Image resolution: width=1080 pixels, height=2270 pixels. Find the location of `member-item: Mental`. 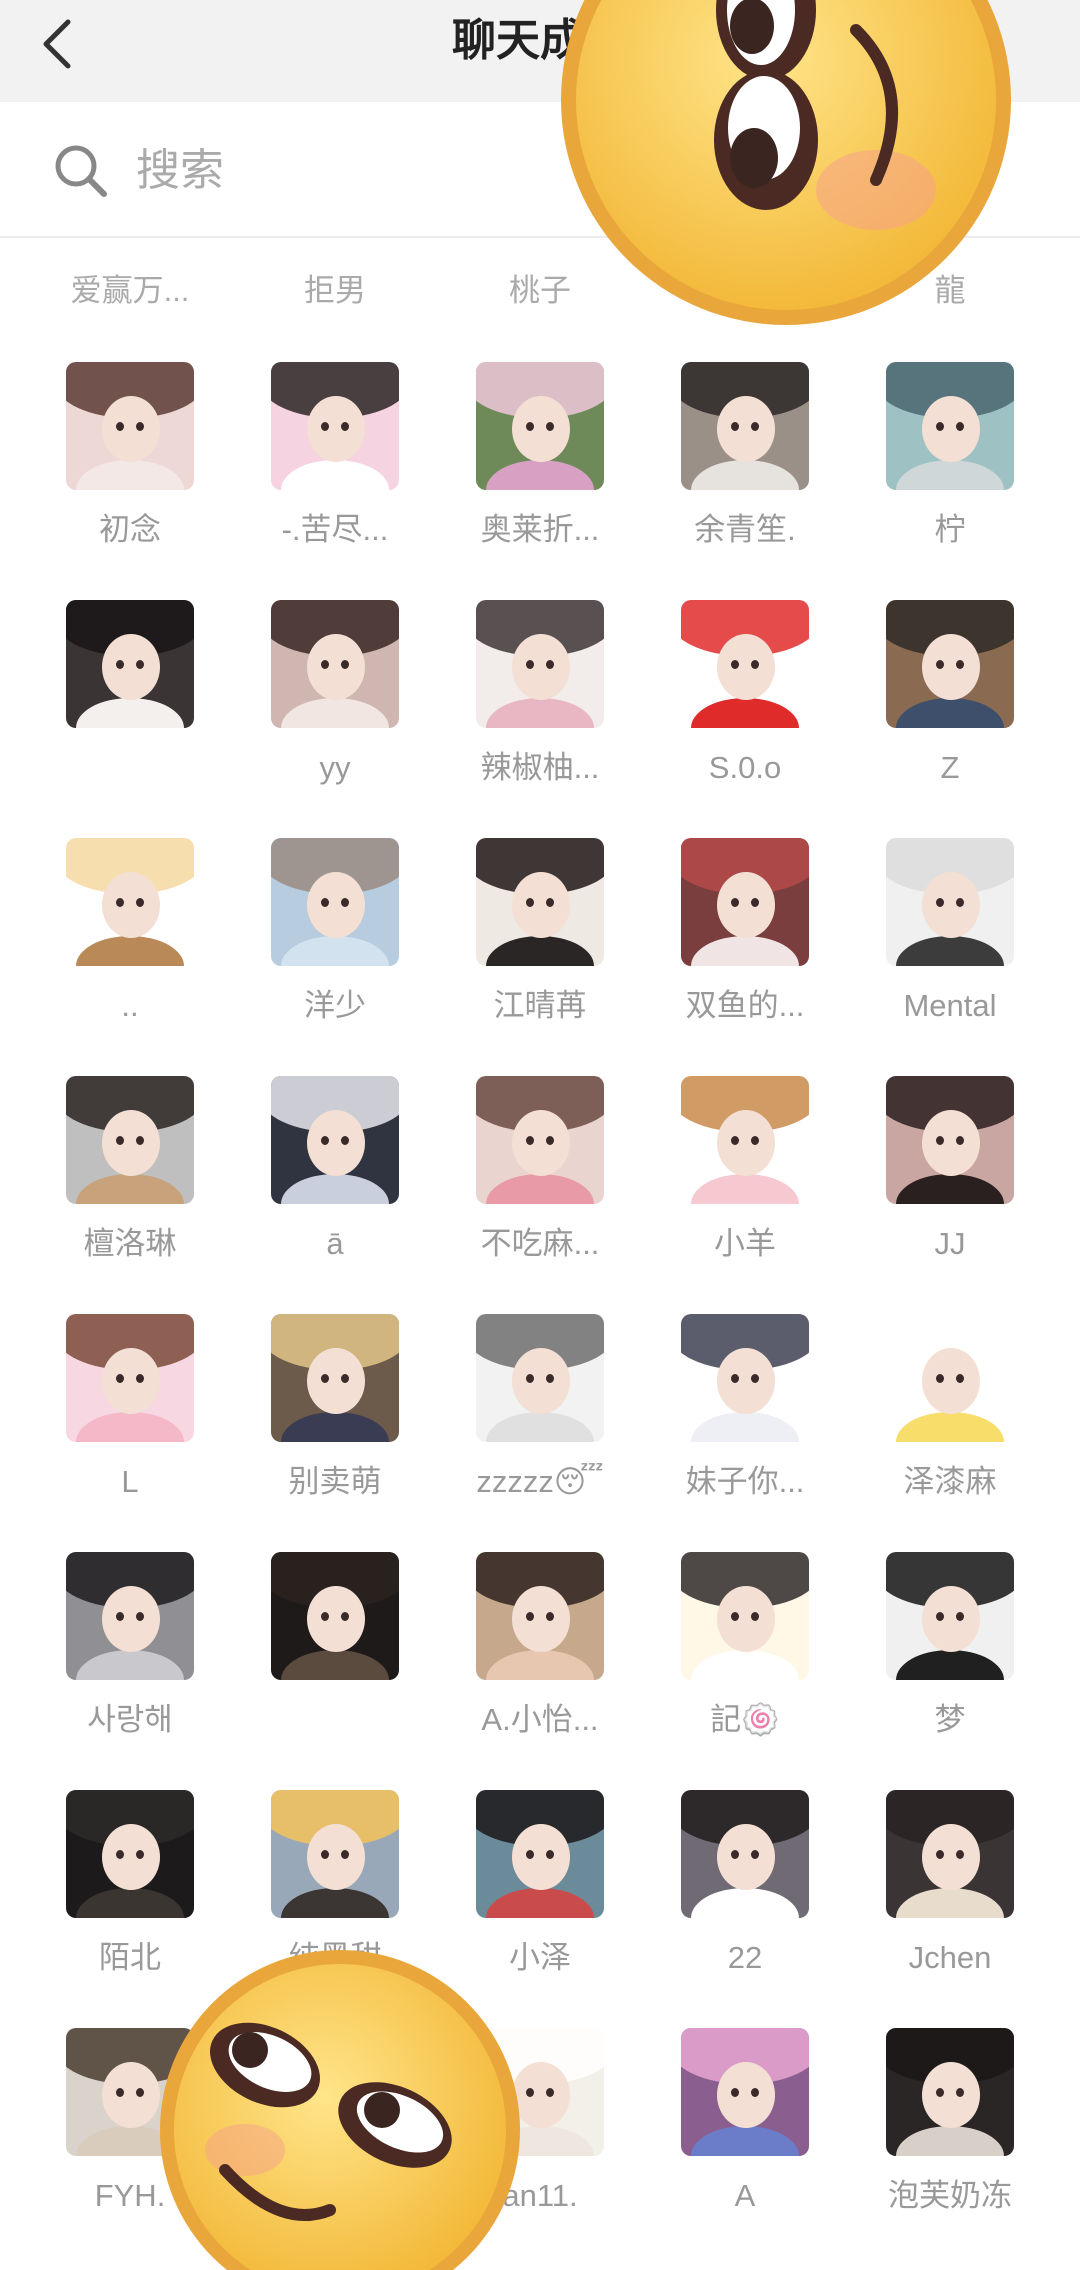

member-item: Mental is located at coordinates (950, 943).